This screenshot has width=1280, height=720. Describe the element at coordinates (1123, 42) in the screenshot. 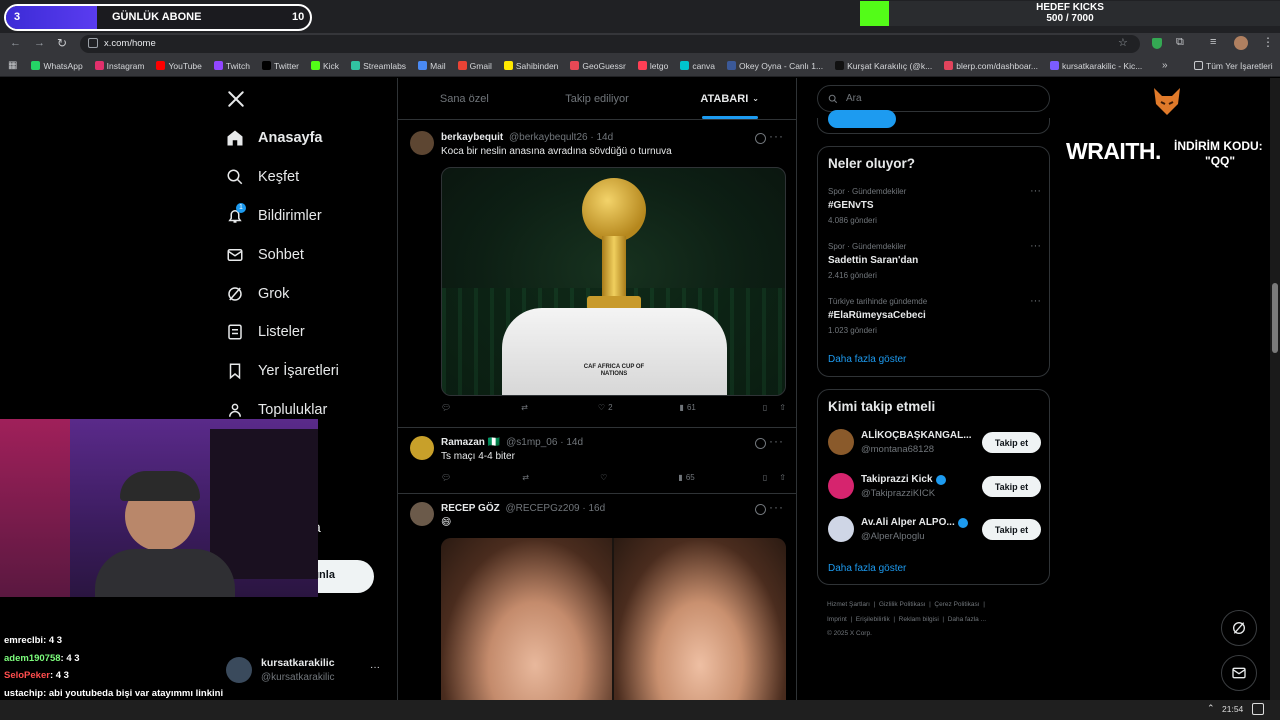

I see `star-icon: ☆` at that location.